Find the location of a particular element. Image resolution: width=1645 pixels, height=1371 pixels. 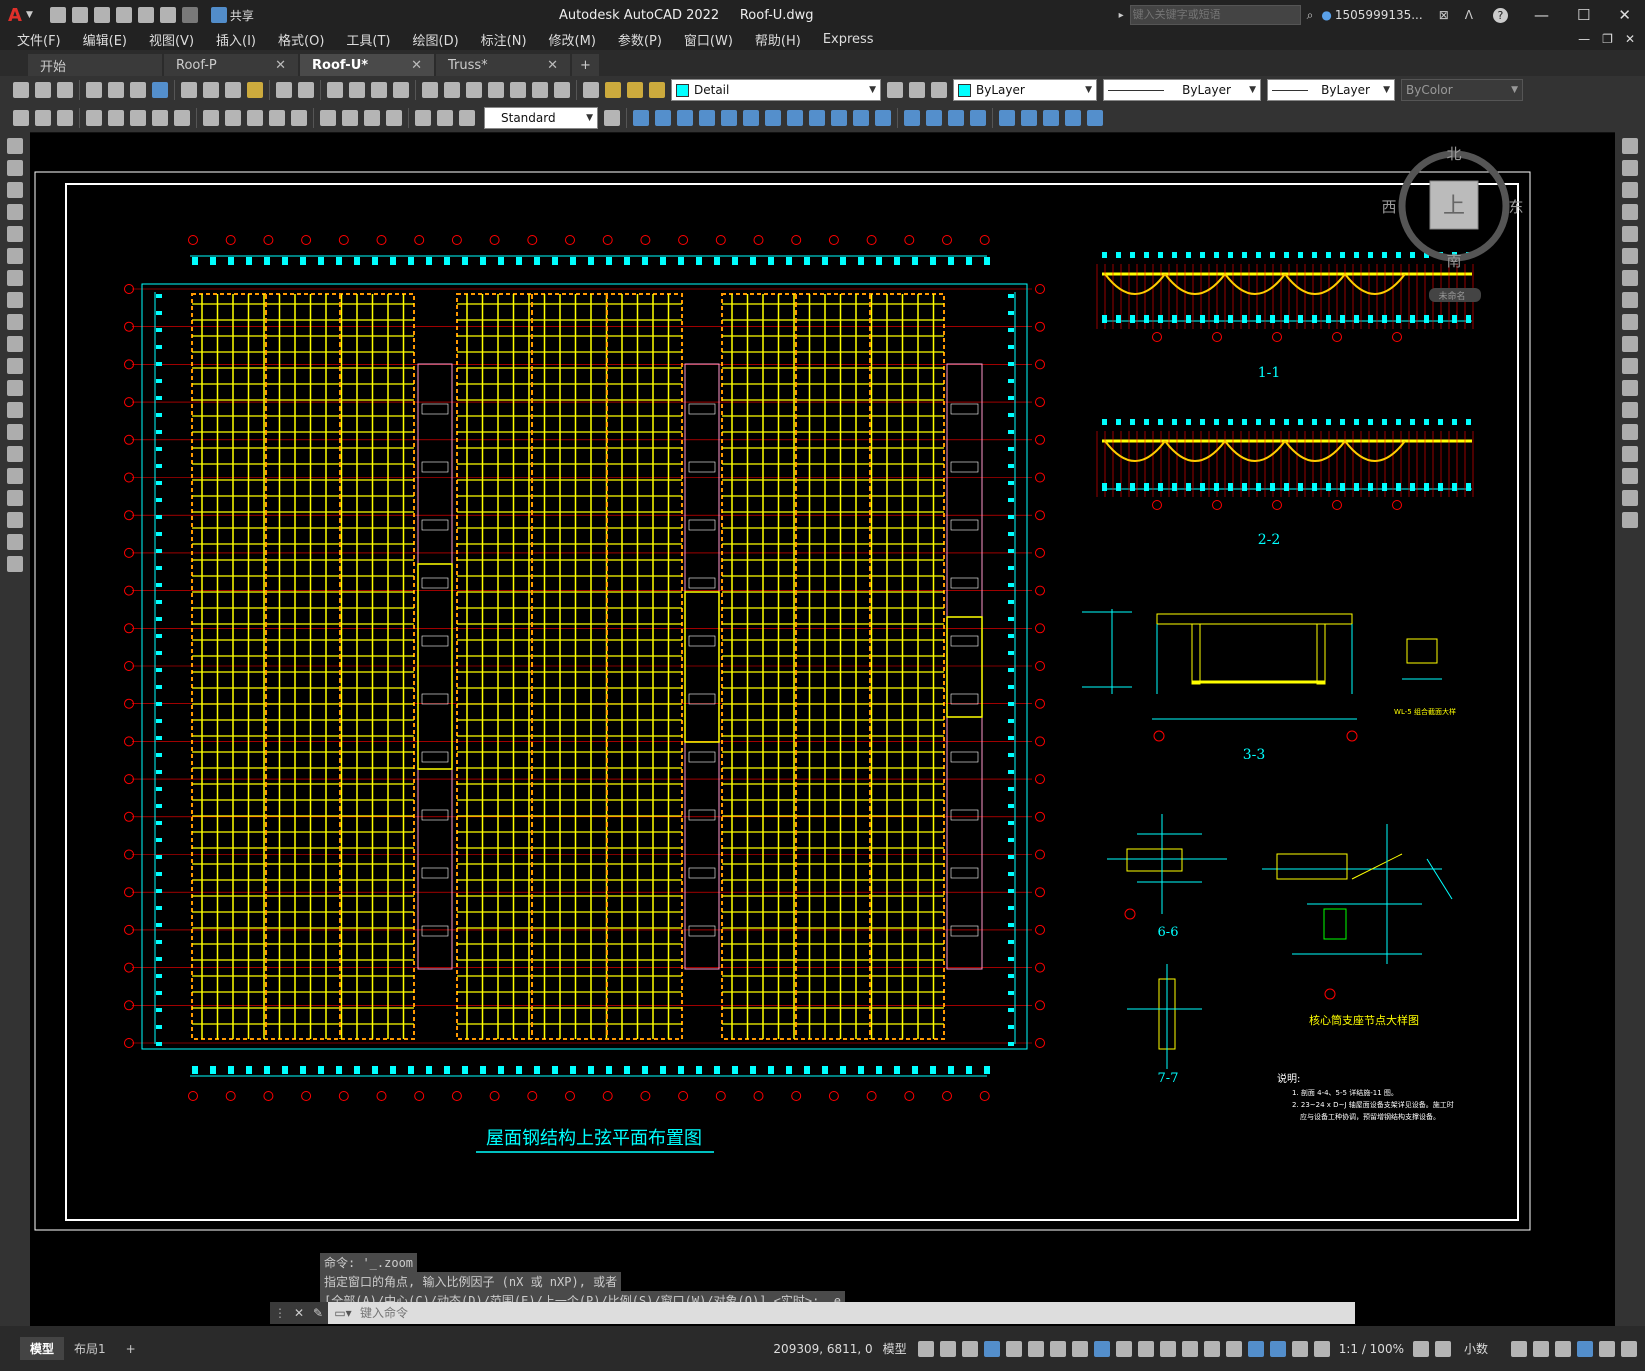

extend-icon is located at coordinates (1630, 366).